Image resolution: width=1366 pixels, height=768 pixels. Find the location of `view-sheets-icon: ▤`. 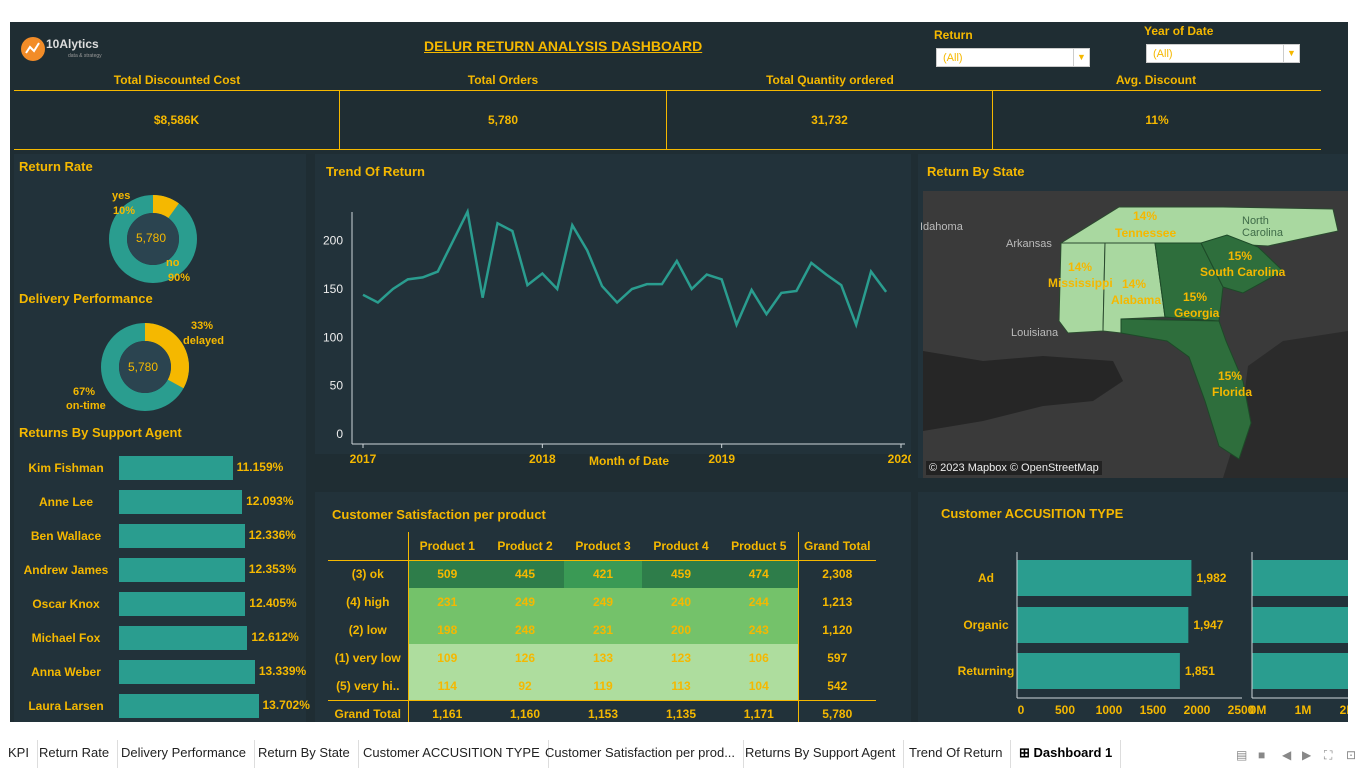

view-sheets-icon: ▤ is located at coordinates (1241, 755).